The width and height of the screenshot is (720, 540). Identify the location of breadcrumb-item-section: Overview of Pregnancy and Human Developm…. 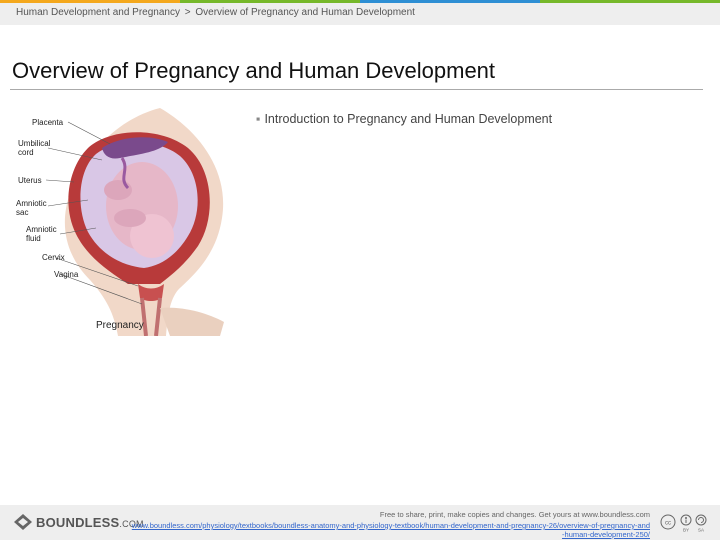
(305, 12).